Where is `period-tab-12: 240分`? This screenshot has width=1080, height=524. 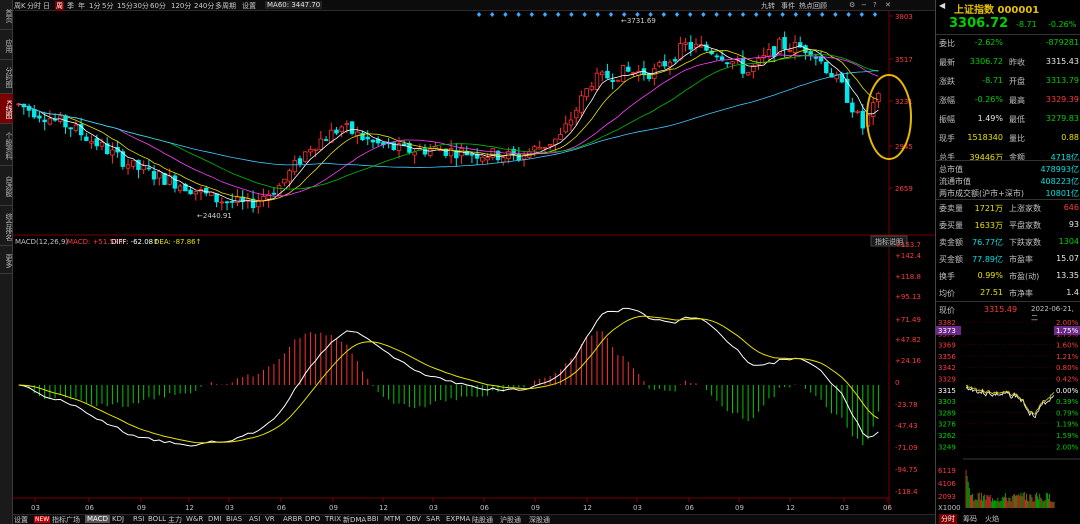 period-tab-12: 240分 is located at coordinates (204, 6).